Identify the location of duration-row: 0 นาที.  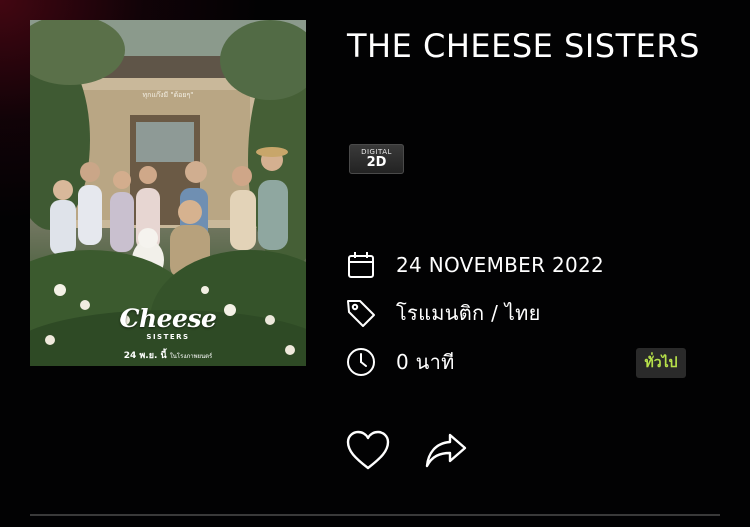
(400, 362).